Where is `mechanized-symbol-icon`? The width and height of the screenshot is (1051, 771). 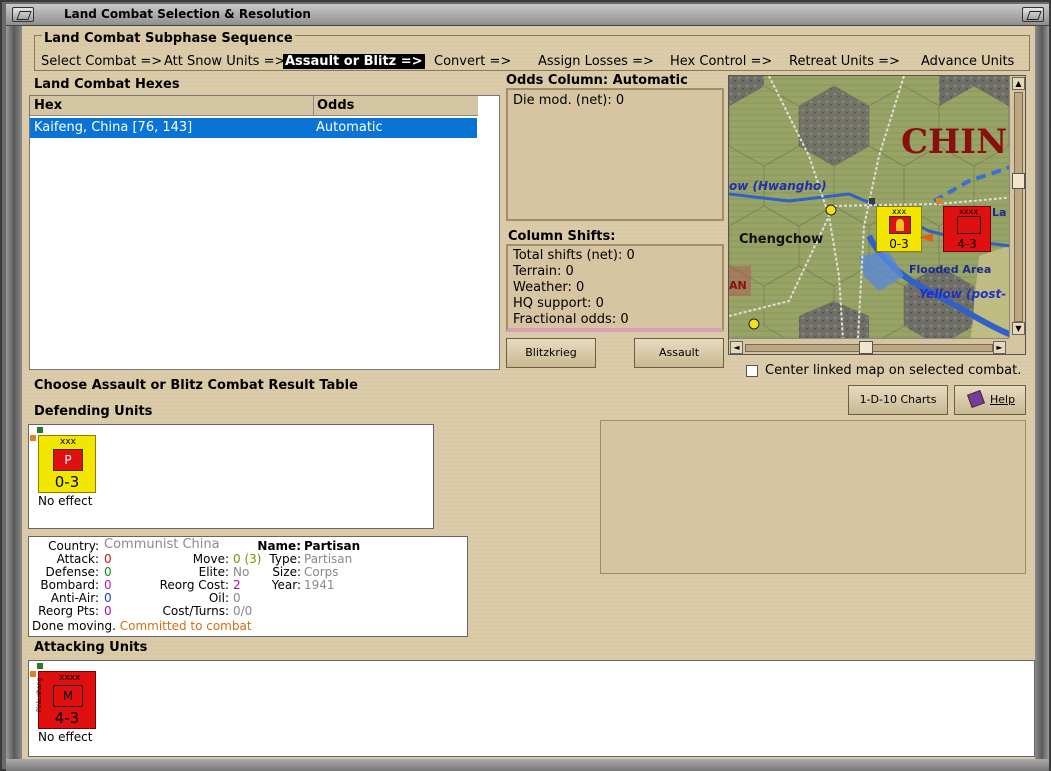
mechanized-symbol-icon is located at coordinates (969, 225).